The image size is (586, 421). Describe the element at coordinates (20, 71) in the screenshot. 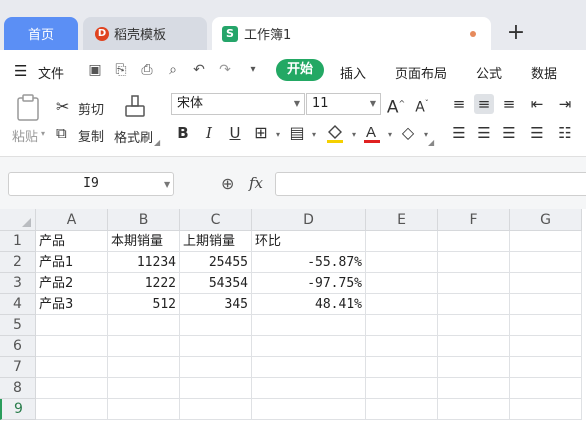

I see `hamburger-icon: ☰` at that location.